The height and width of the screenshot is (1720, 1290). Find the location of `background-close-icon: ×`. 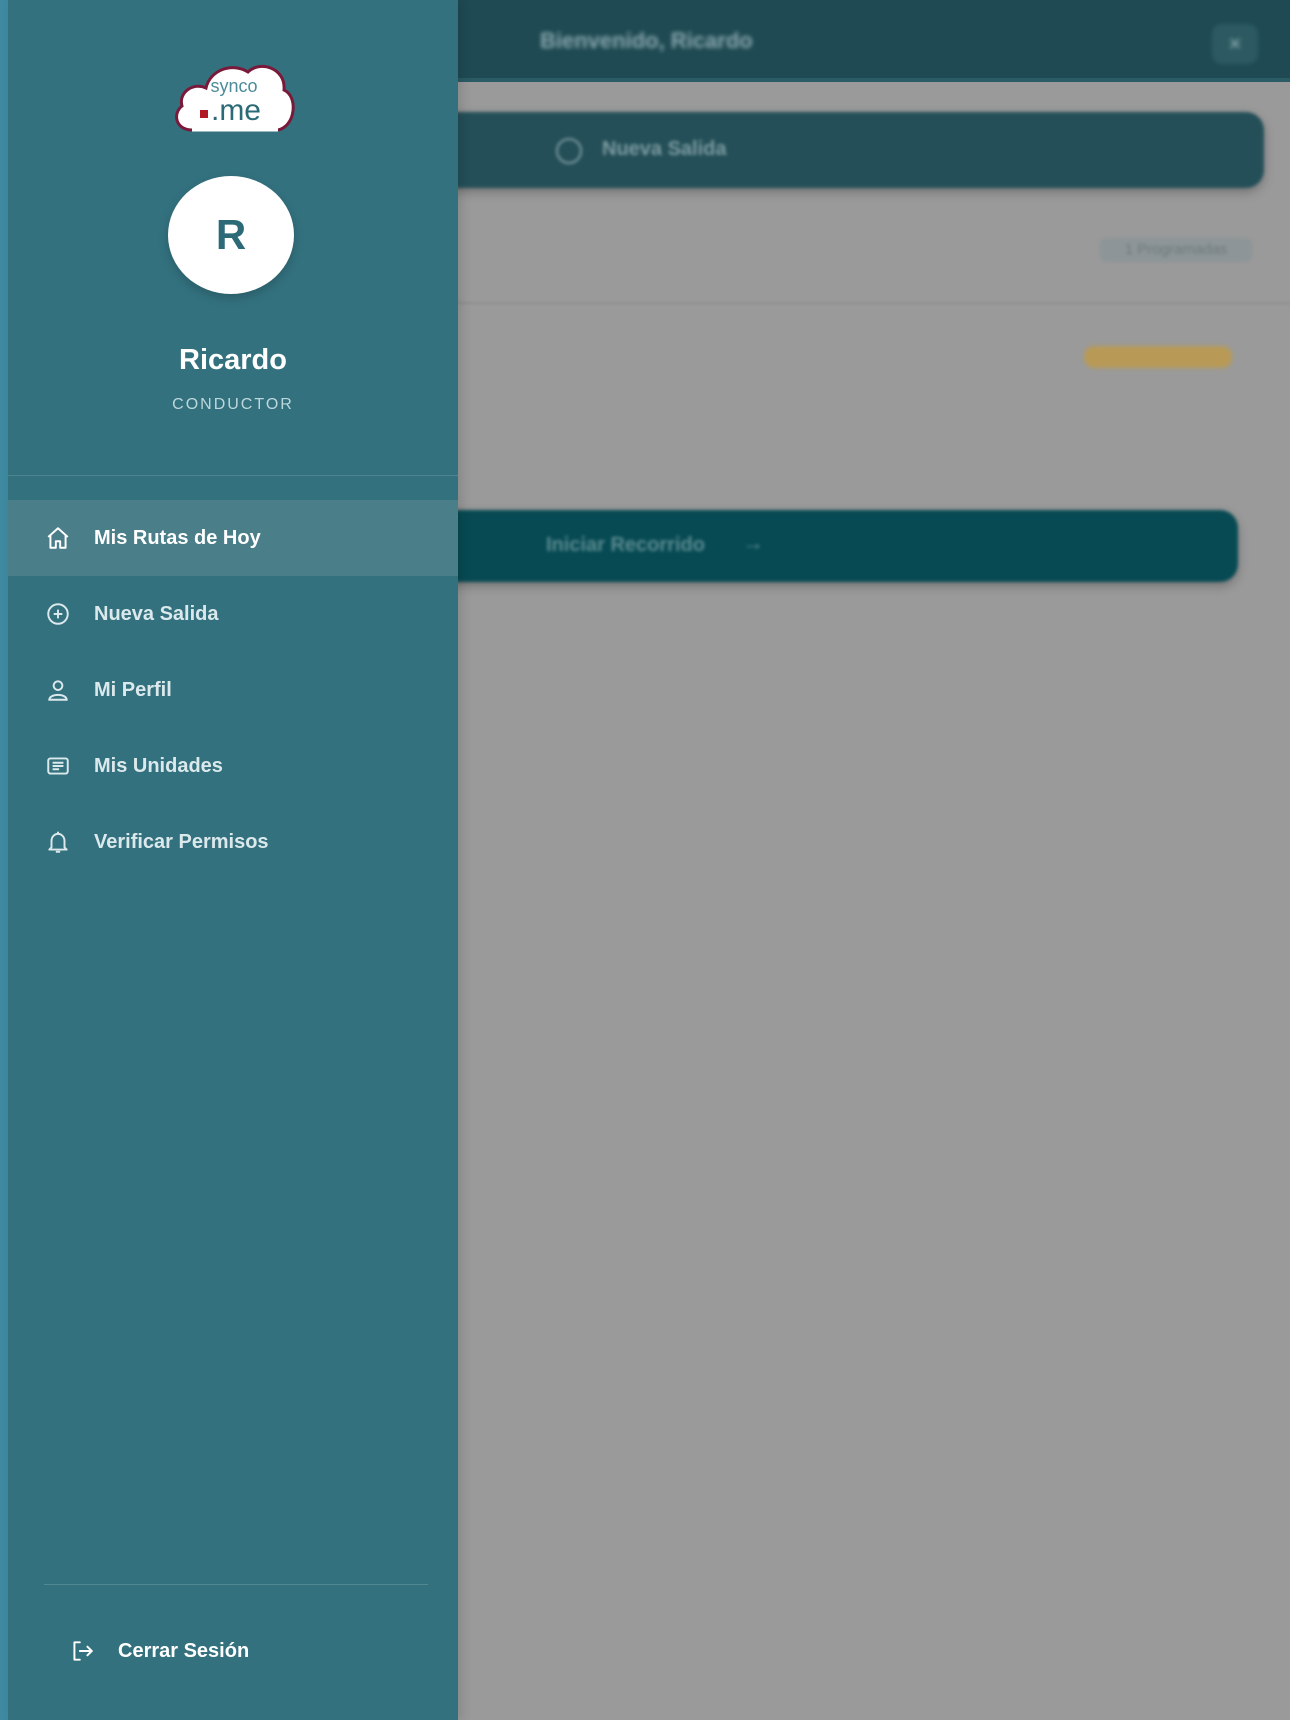

background-close-icon: × is located at coordinates (1235, 44).